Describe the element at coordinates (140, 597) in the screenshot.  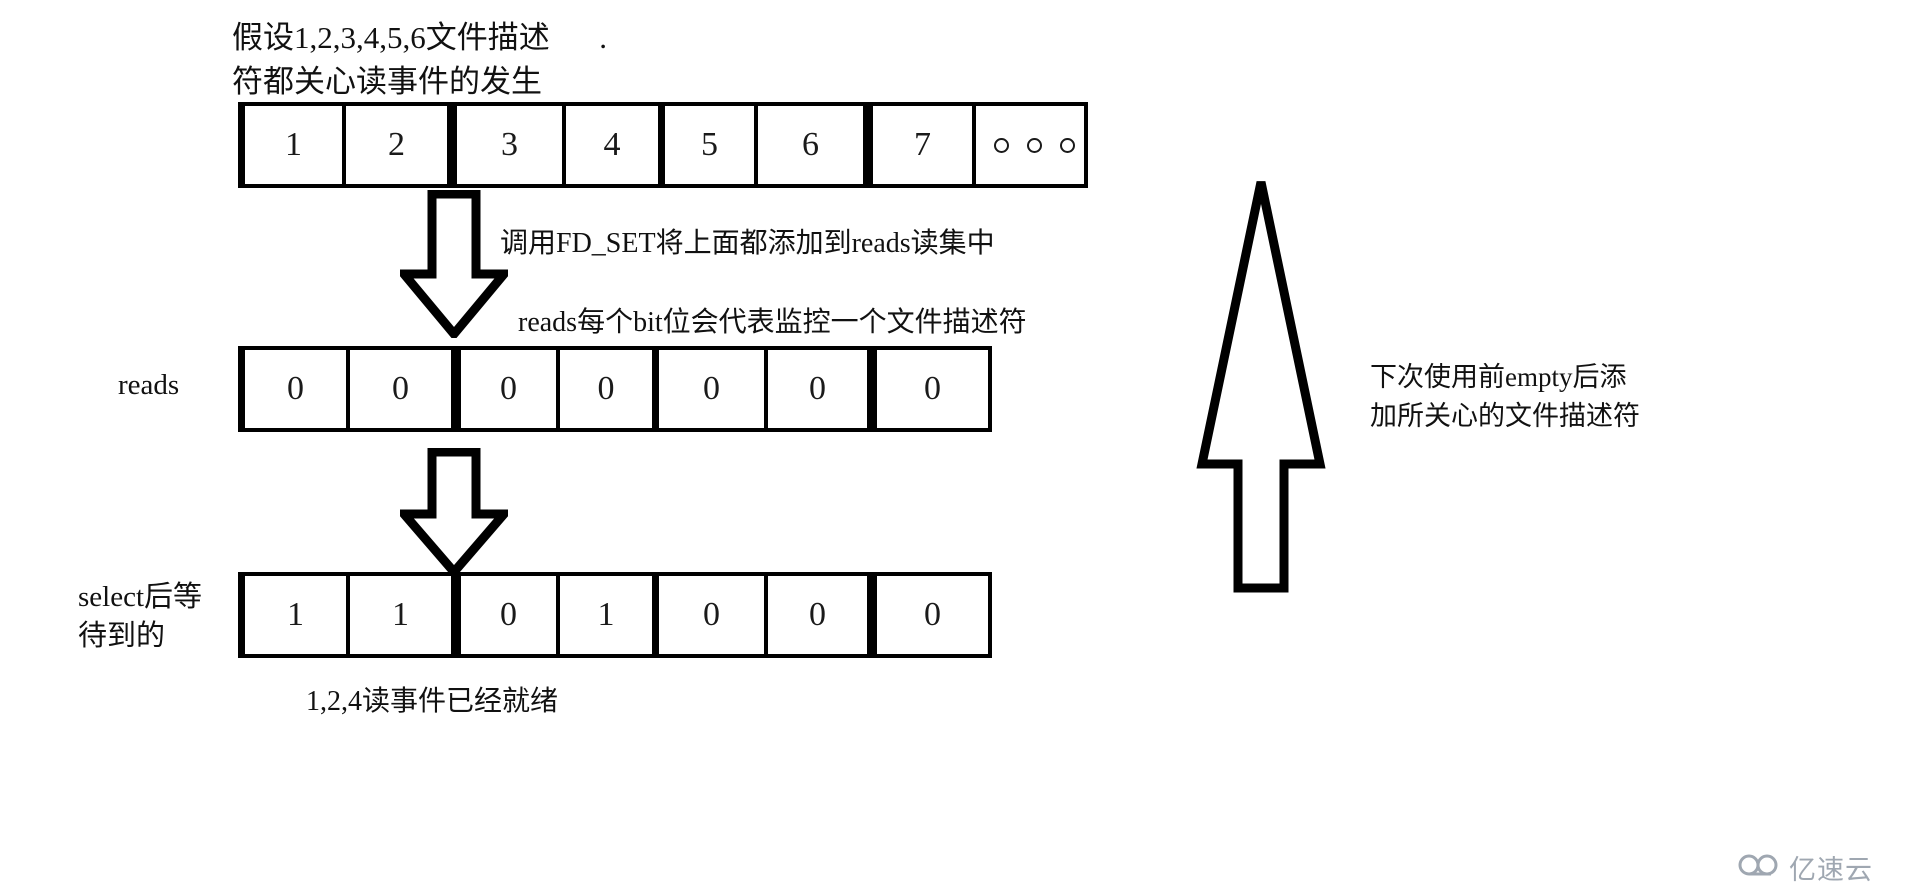
I see `result-row-label-line1: select后等` at that location.